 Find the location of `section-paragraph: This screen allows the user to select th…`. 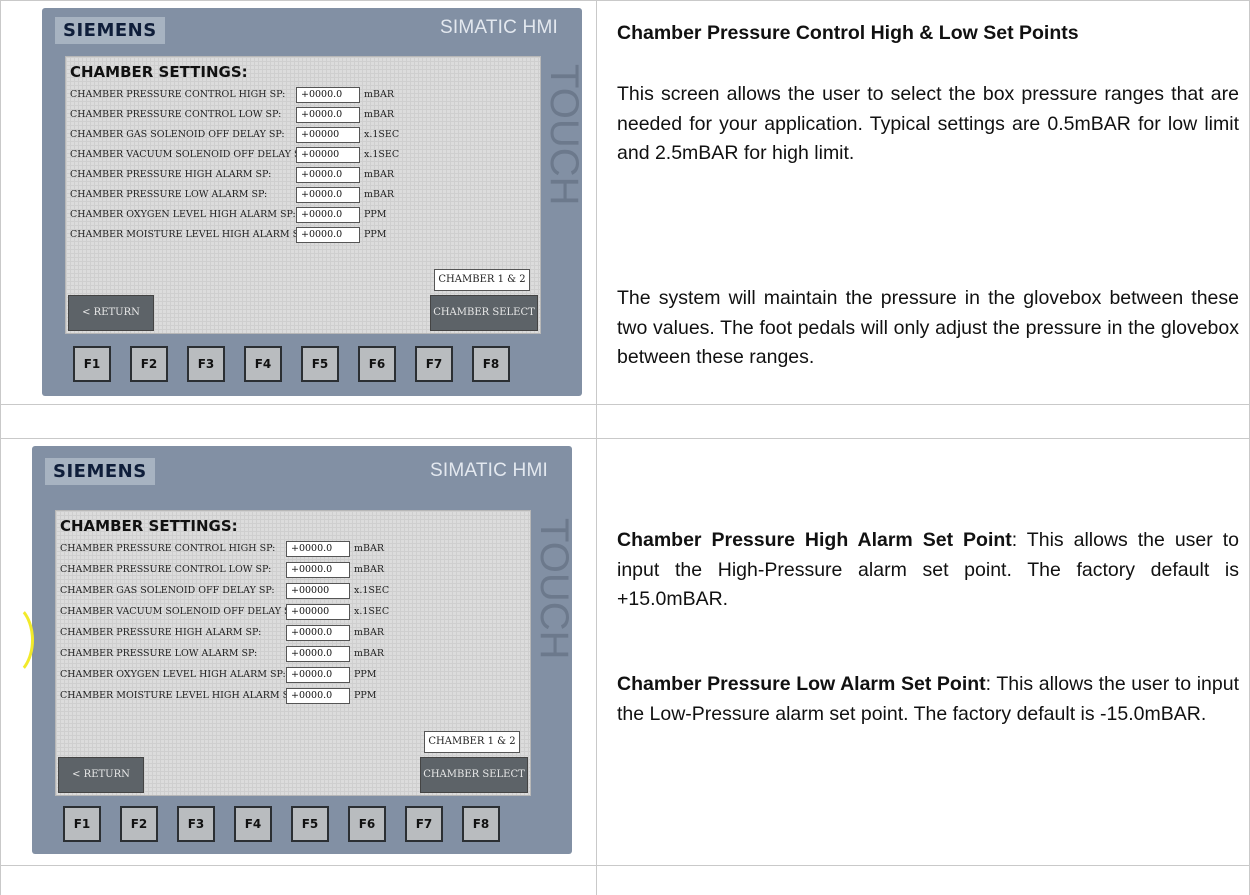

section-paragraph: This screen allows the user to select th… is located at coordinates (928, 123).